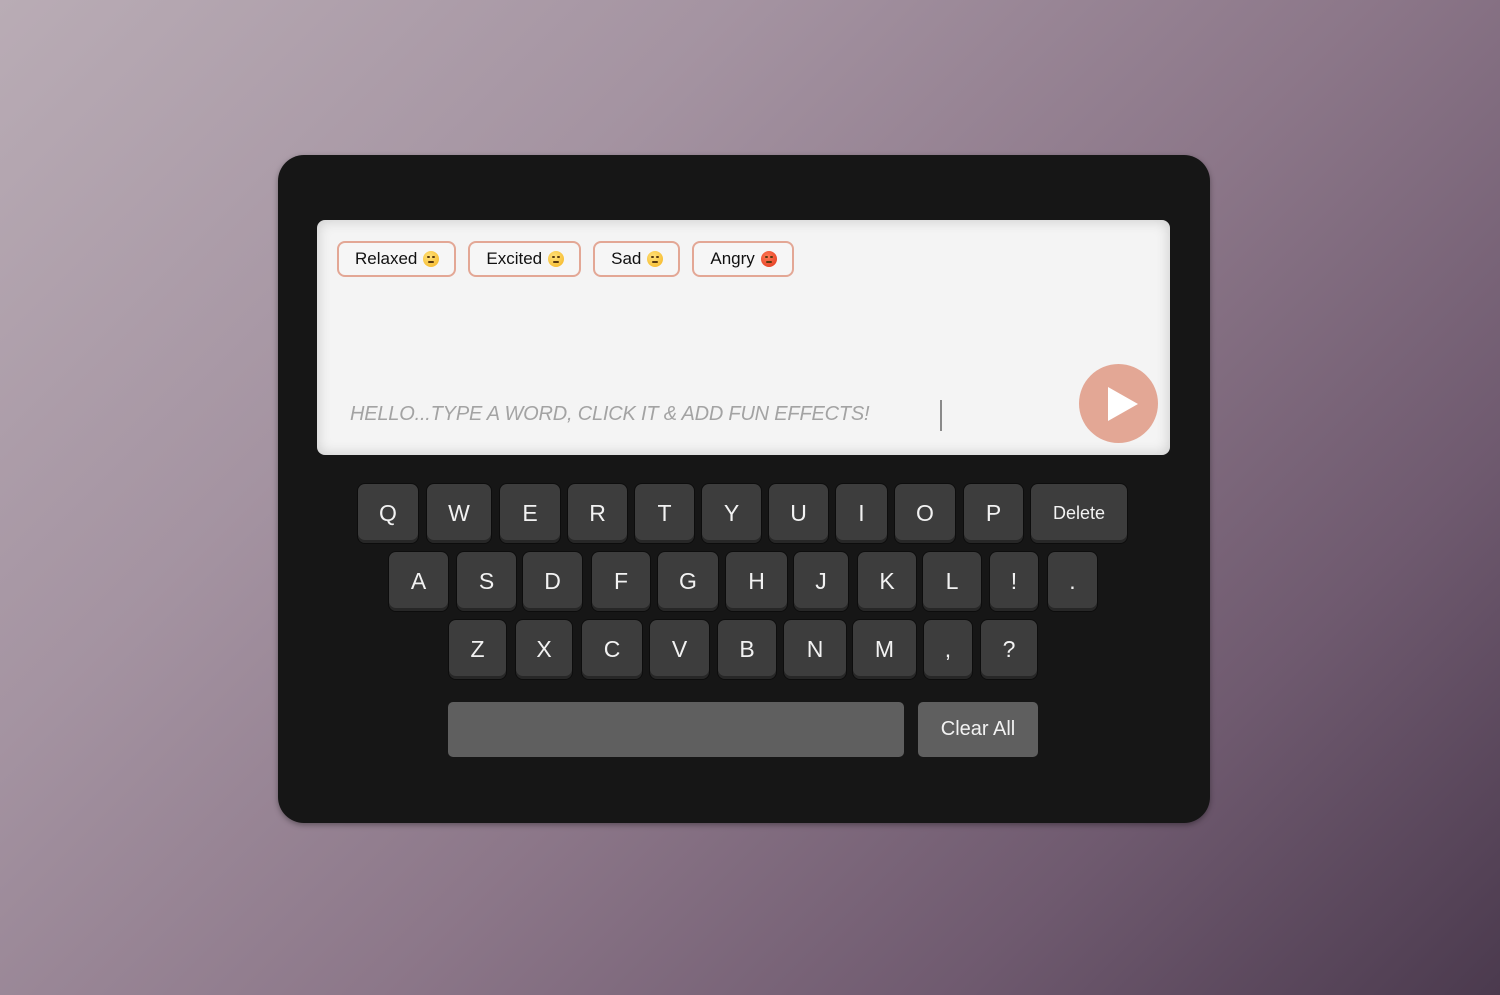  What do you see at coordinates (768, 259) in the screenshot?
I see `angry-face-icon` at bounding box center [768, 259].